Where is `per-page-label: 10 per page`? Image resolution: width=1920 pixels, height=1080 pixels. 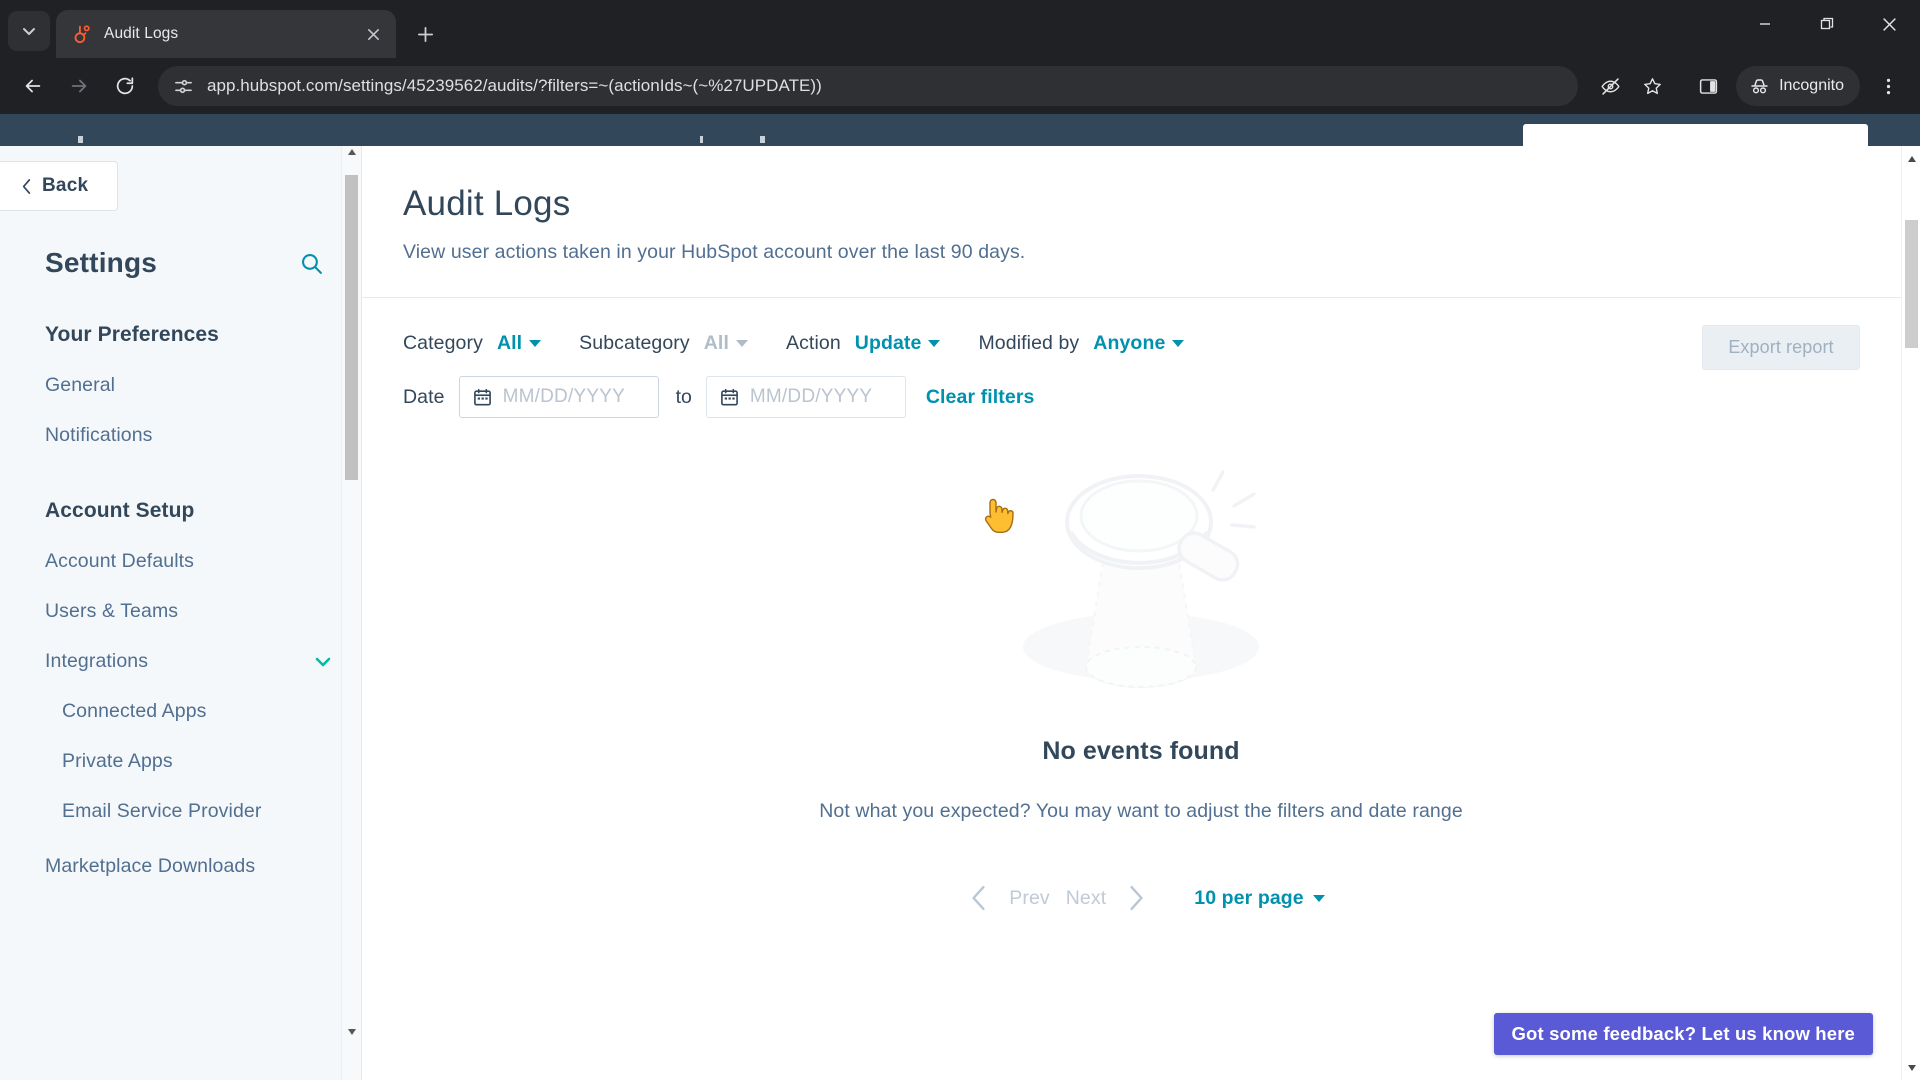
per-page-label: 10 per page is located at coordinates (1249, 897).